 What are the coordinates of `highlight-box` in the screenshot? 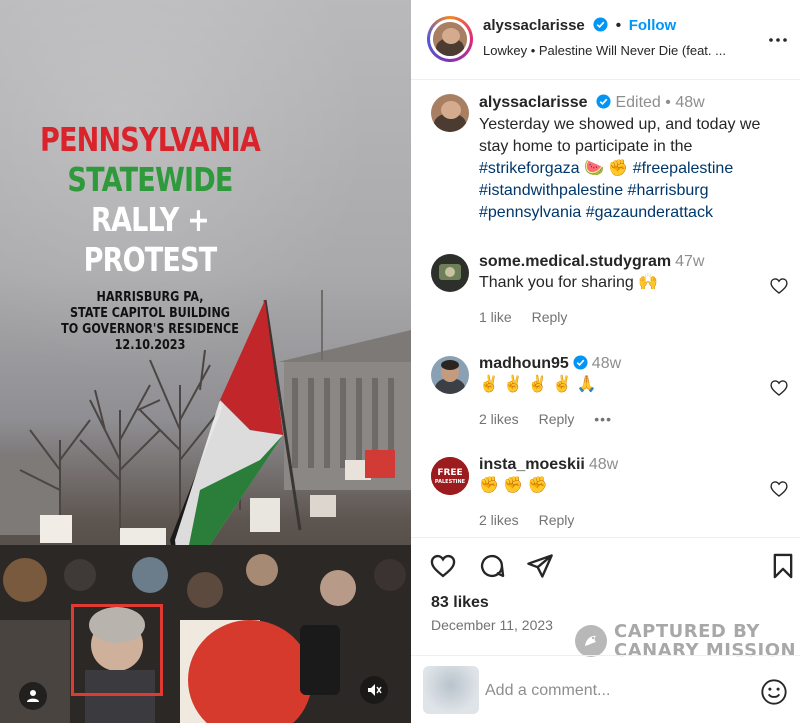 It's located at (117, 650).